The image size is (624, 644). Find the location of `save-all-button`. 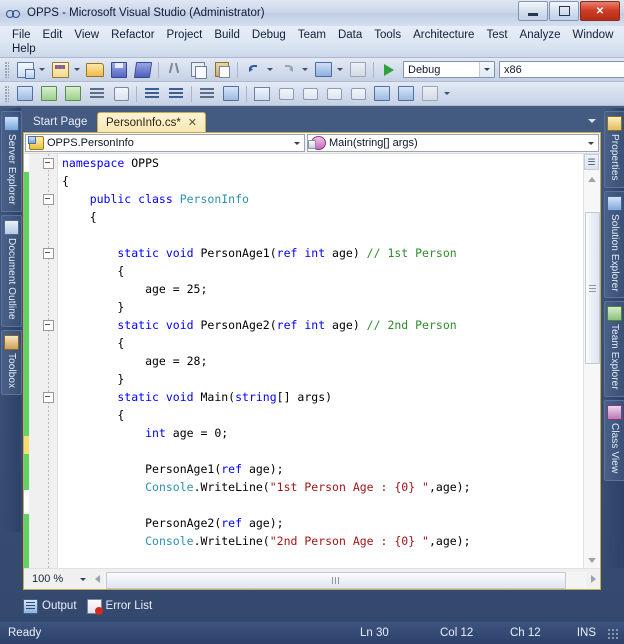

save-all-button is located at coordinates (143, 70).